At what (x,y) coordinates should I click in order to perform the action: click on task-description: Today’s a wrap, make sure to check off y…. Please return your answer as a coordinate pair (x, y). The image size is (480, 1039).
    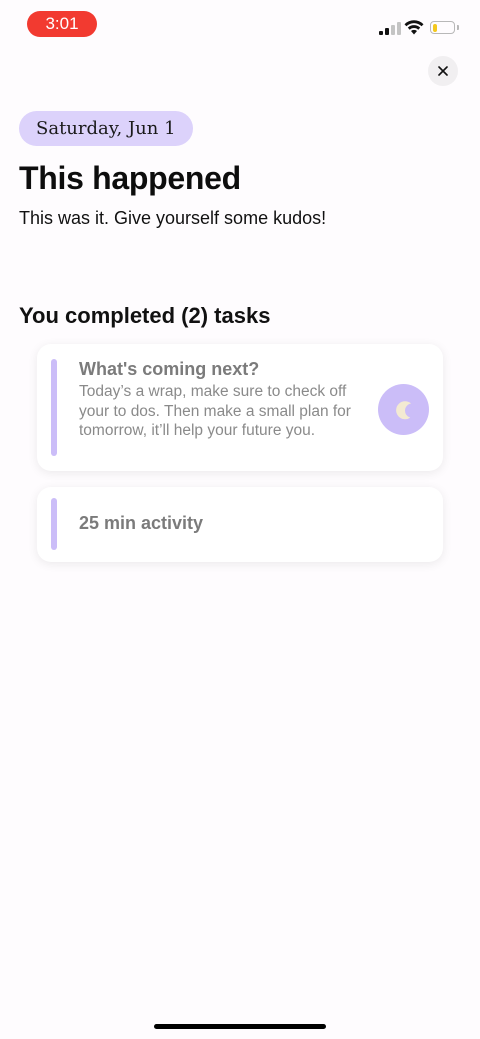
    Looking at the image, I should click on (215, 411).